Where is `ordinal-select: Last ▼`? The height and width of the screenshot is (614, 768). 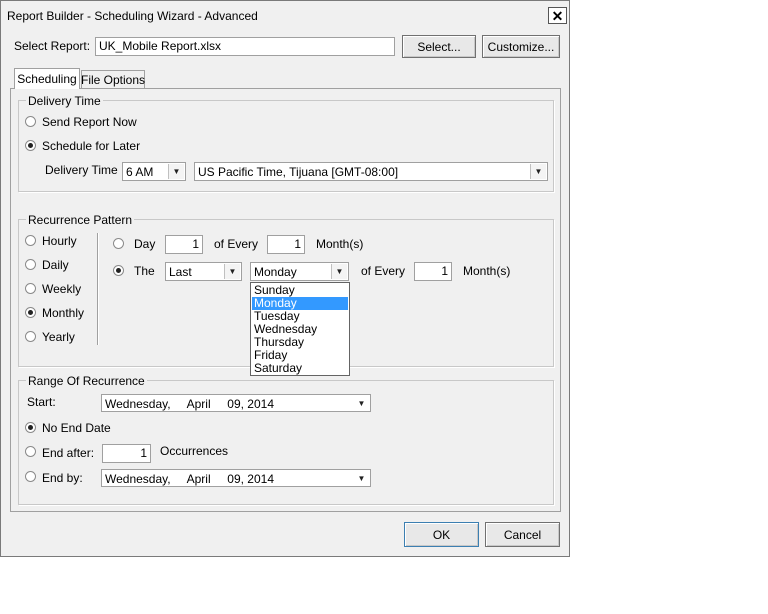
ordinal-select: Last ▼ is located at coordinates (203, 271).